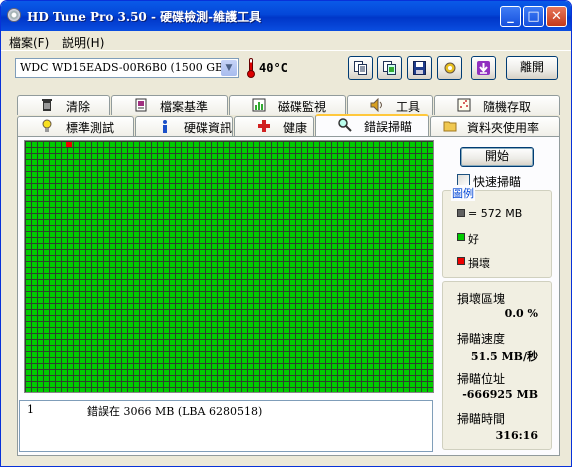 This screenshot has height=467, width=572. What do you see at coordinates (229, 68) in the screenshot?
I see `chevron-down-icon: ▼` at bounding box center [229, 68].